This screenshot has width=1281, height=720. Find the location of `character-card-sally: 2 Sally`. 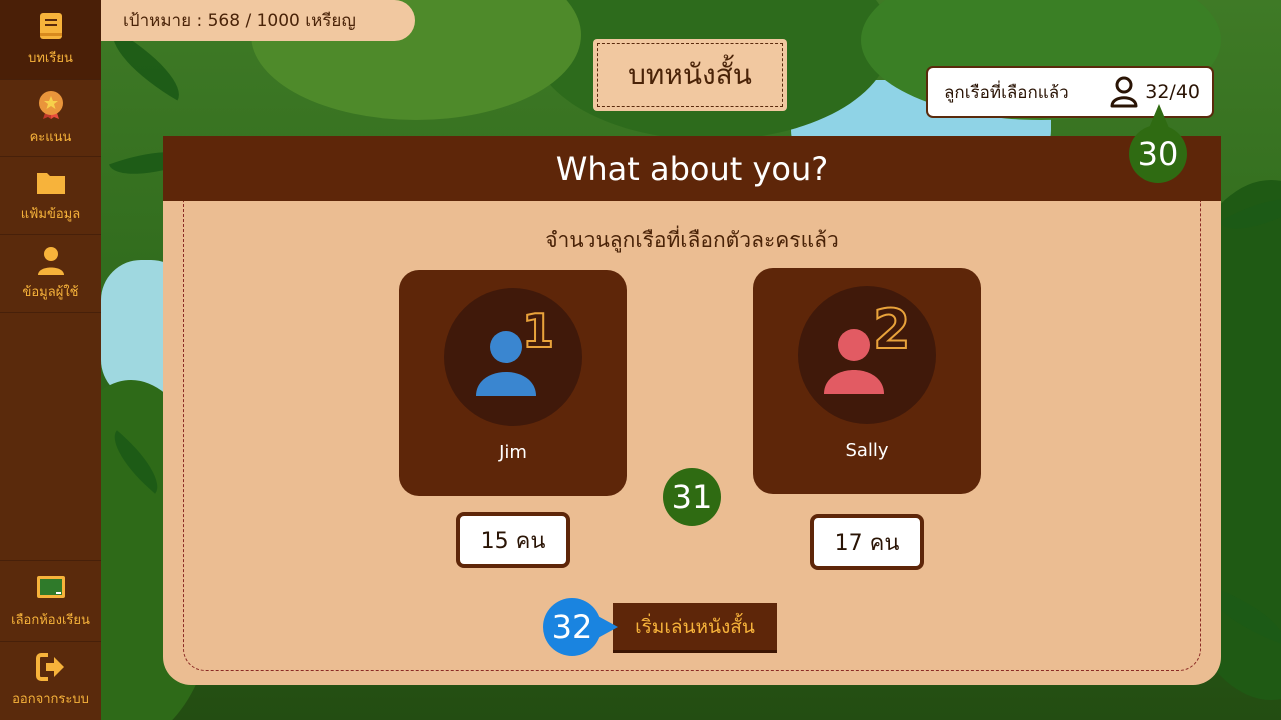

character-card-sally: 2 Sally is located at coordinates (867, 381).